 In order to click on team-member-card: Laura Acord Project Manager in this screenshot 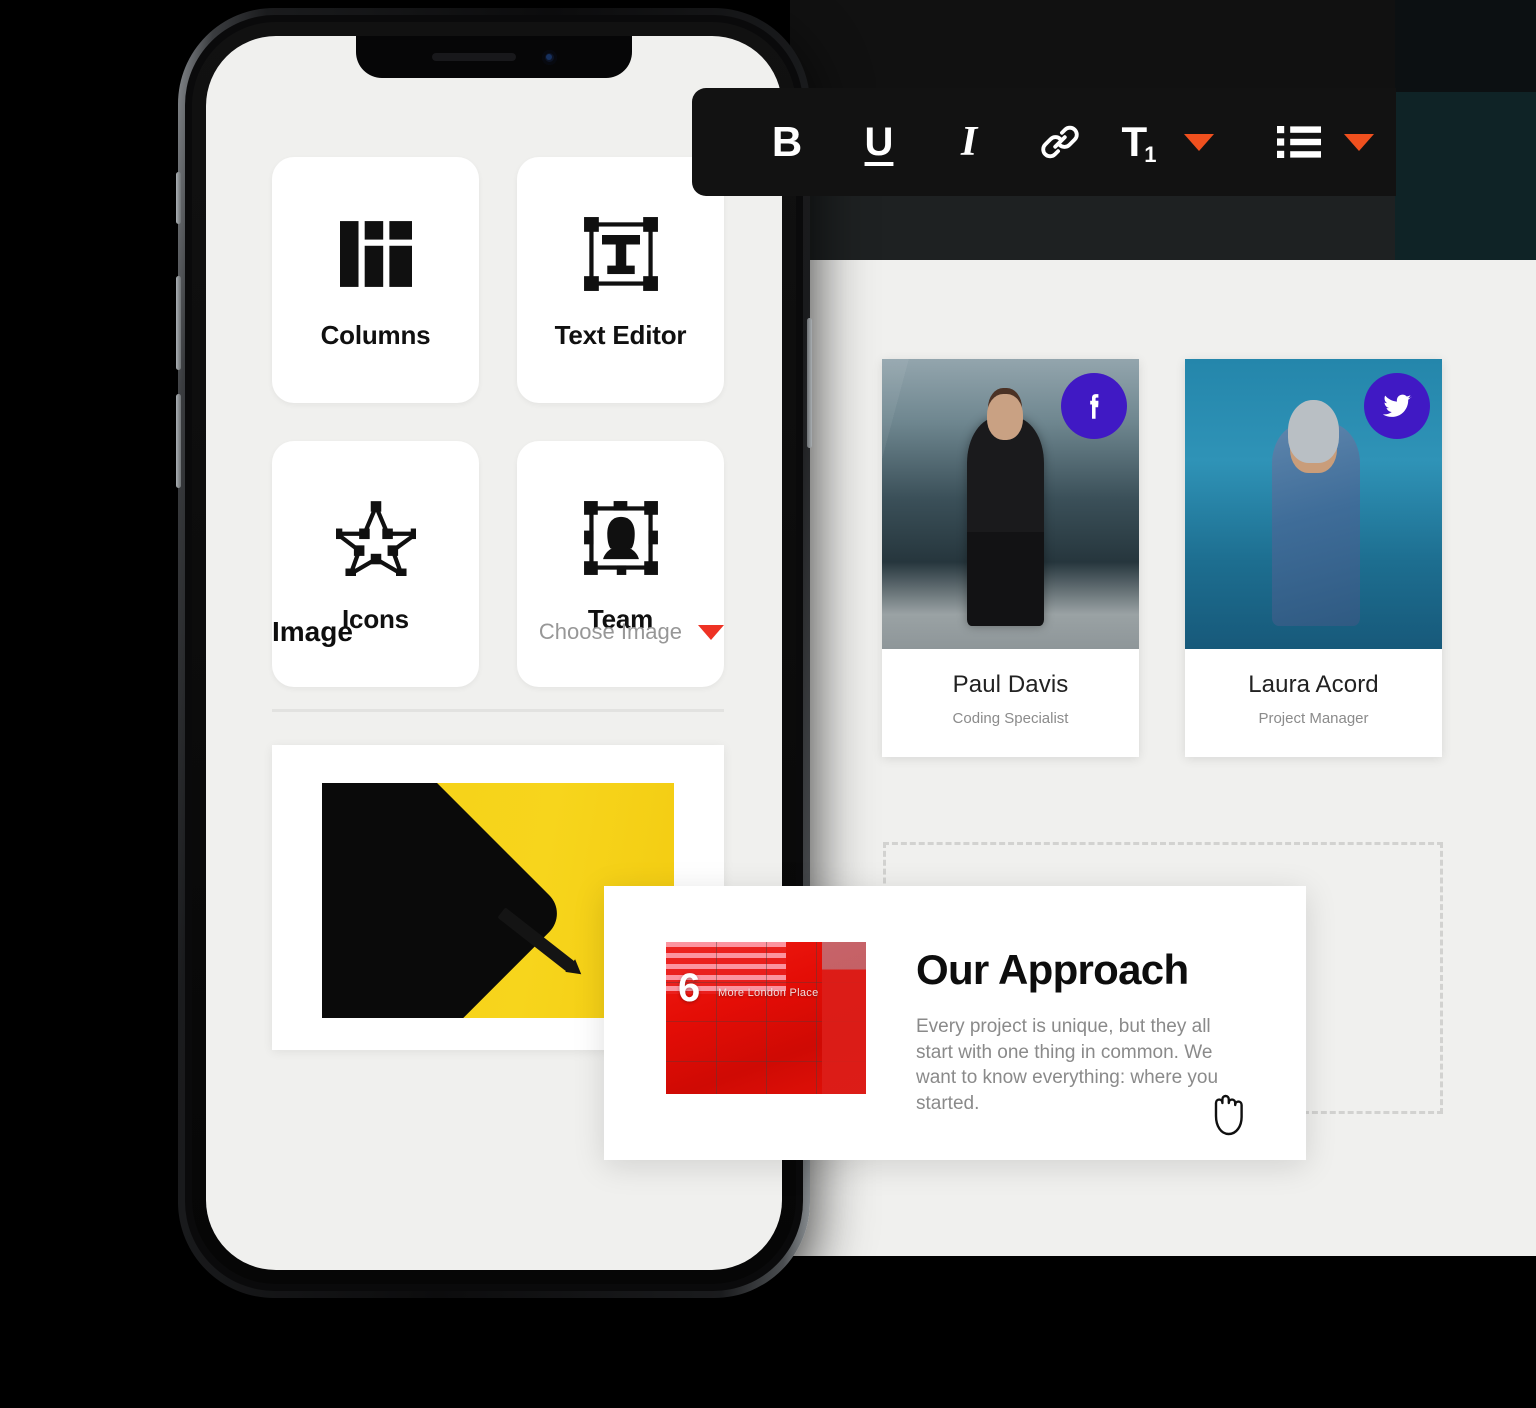, I will do `click(1313, 558)`.